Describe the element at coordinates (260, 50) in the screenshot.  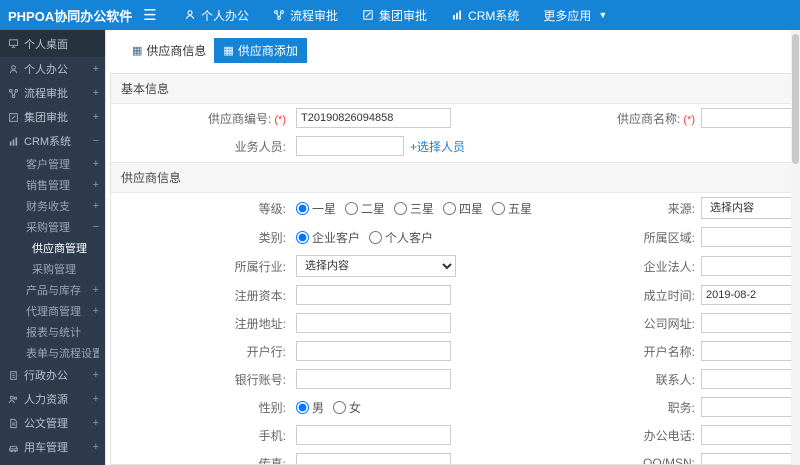
I see `tab-supplier-add: ▦ 供应商添加` at that location.